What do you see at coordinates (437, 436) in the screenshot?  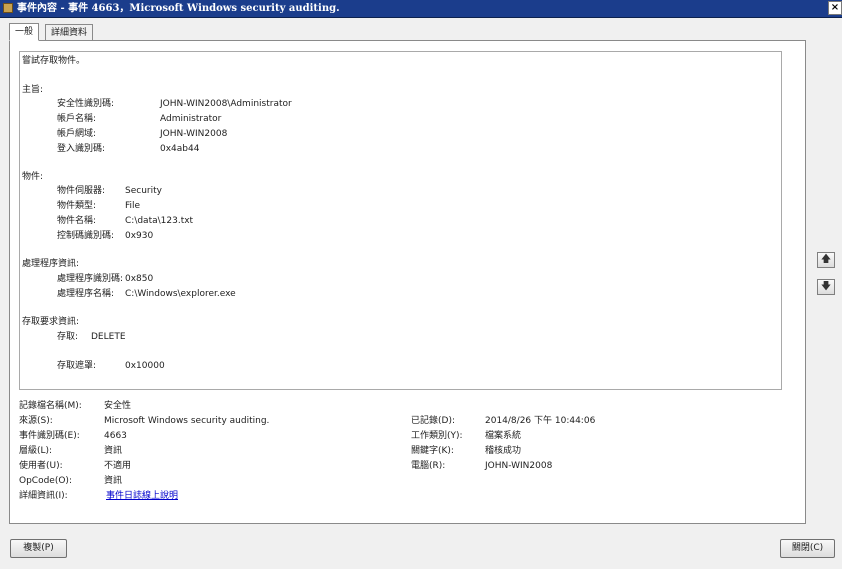 I see `task-category-label: 工作類別(Y):` at bounding box center [437, 436].